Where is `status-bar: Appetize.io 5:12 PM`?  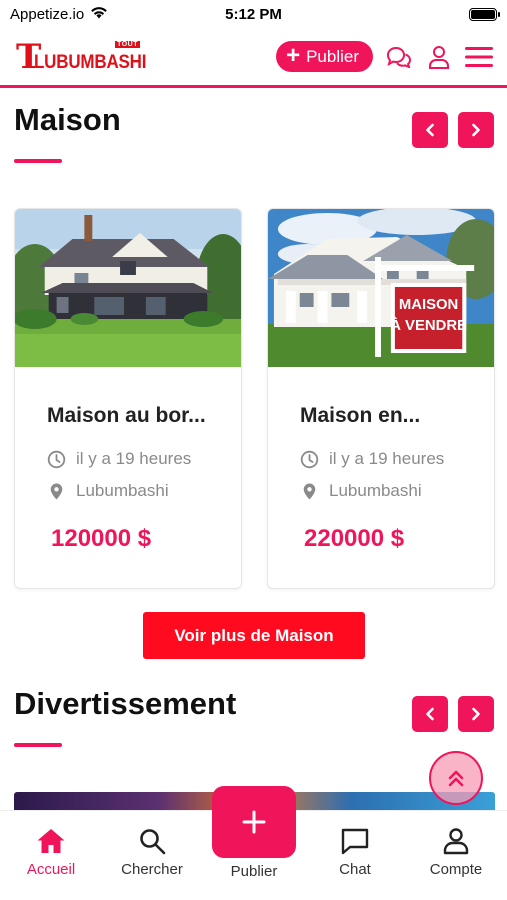 status-bar: Appetize.io 5:12 PM is located at coordinates (253, 14).